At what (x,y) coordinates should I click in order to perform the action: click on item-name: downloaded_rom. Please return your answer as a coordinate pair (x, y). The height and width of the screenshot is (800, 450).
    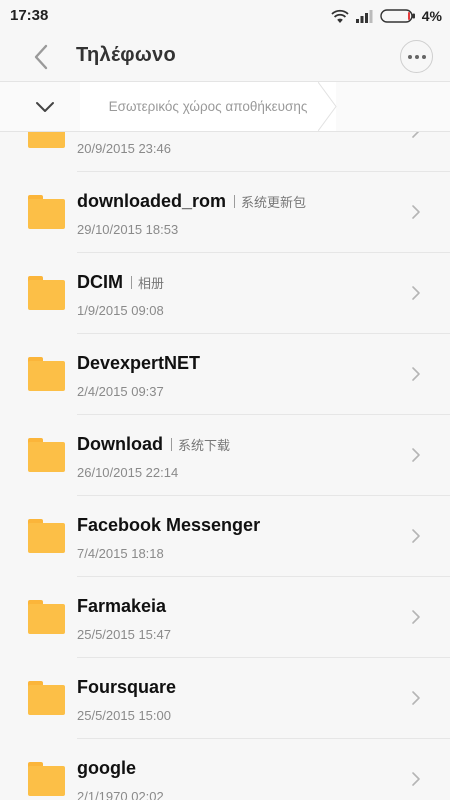
    Looking at the image, I should click on (152, 200).